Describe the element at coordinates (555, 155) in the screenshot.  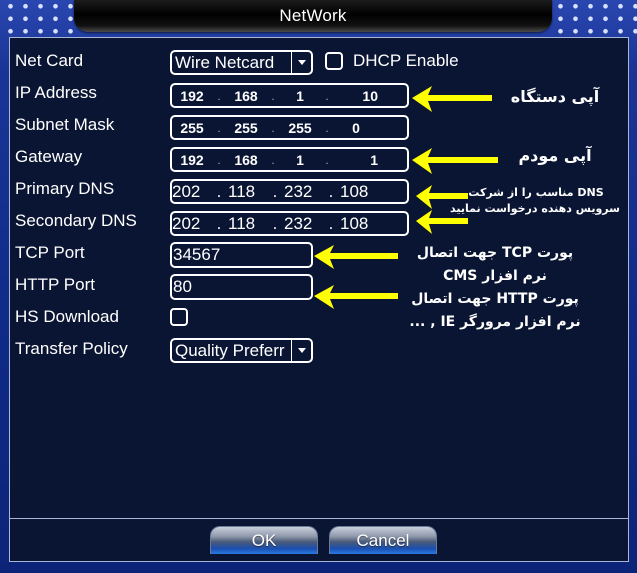
I see `annotation-modem-ip: آپی مودم` at that location.